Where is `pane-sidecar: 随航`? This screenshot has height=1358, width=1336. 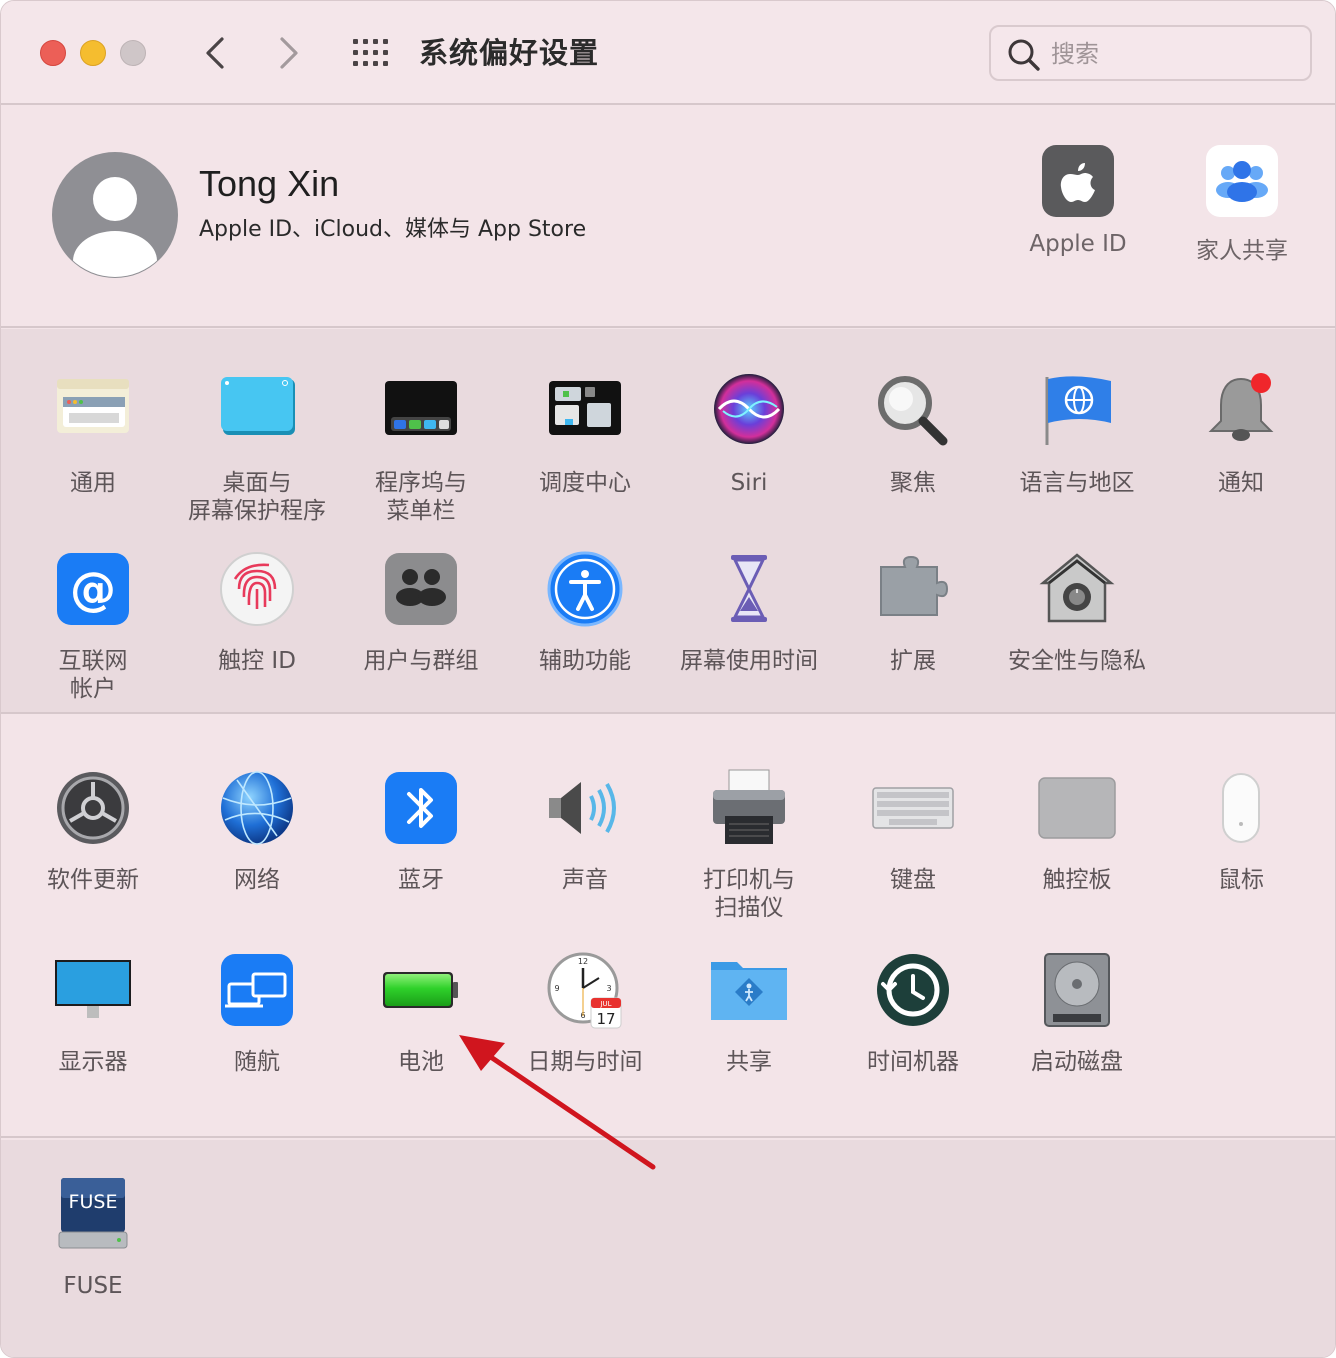 pane-sidecar: 随航 is located at coordinates (257, 1013).